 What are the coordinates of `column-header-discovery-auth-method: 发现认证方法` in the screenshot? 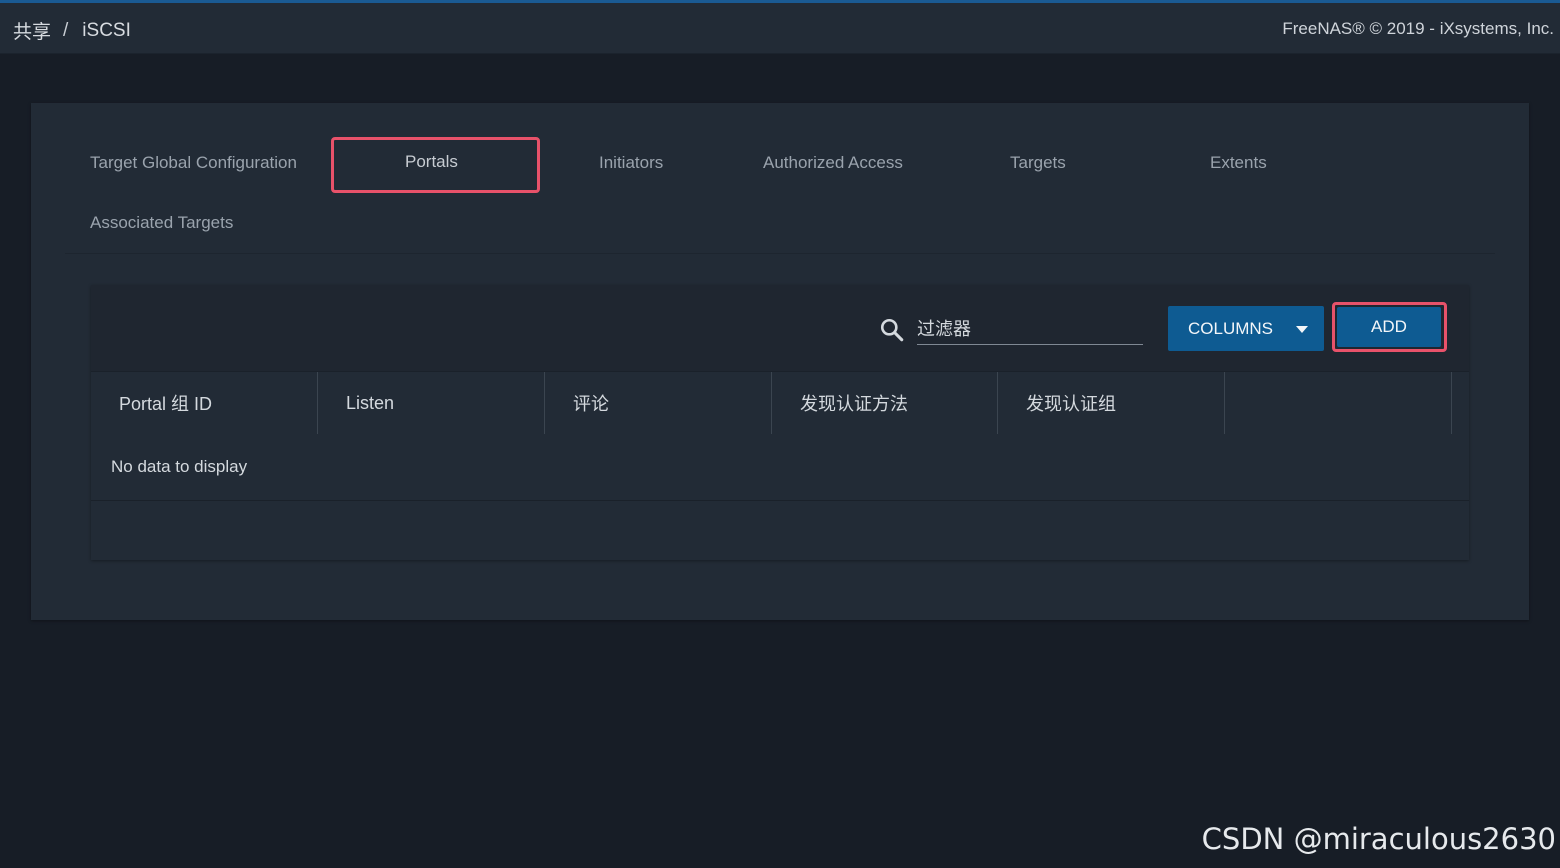 It's located at (885, 403).